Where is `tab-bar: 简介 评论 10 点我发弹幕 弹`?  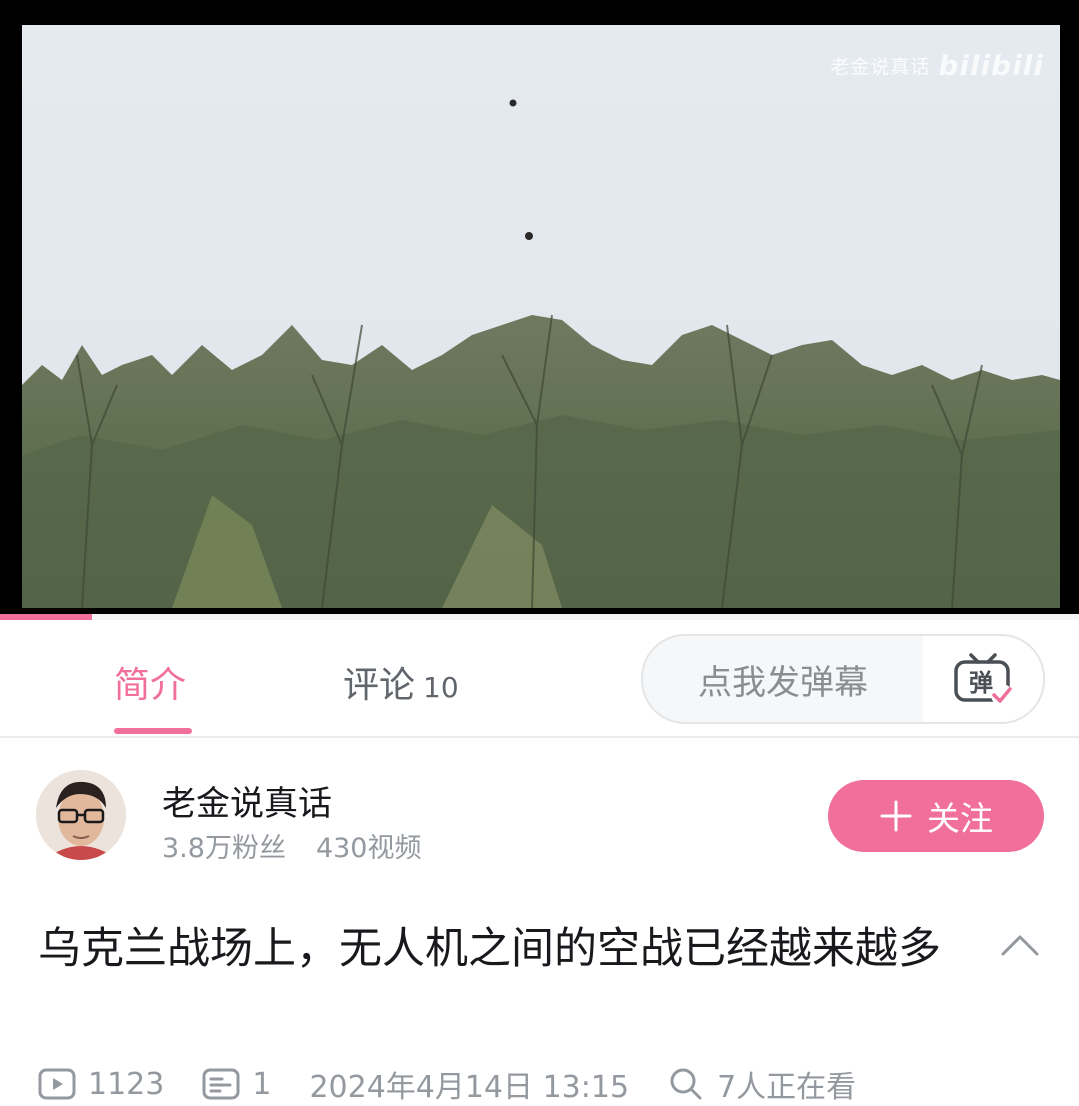 tab-bar: 简介 评论 10 点我发弹幕 弹 is located at coordinates (539, 679).